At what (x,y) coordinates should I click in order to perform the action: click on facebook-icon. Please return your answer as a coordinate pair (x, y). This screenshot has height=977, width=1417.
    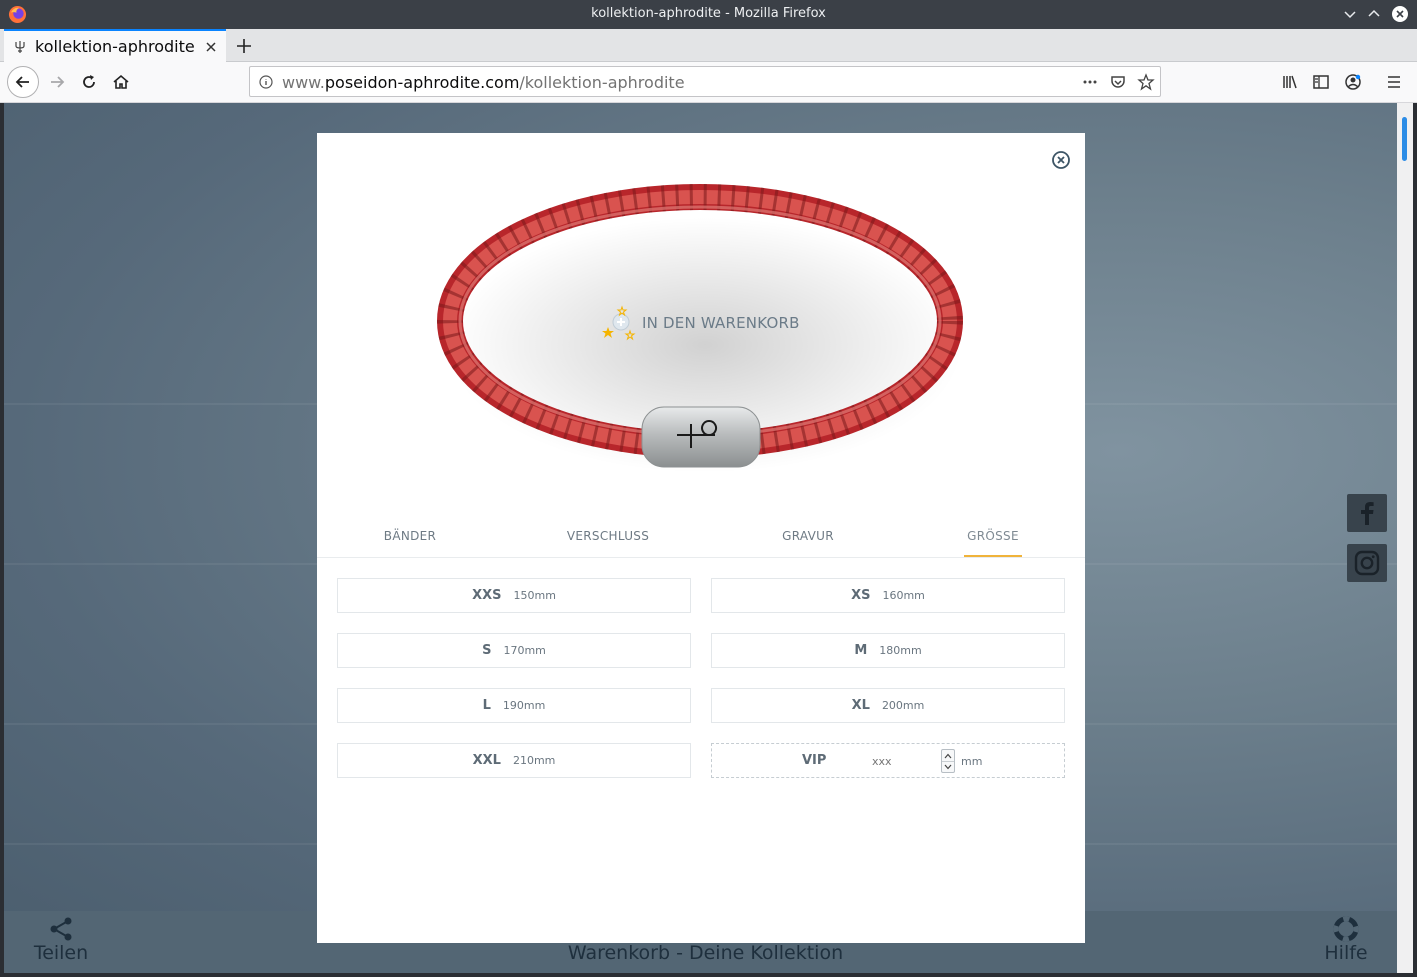
    Looking at the image, I should click on (1367, 513).